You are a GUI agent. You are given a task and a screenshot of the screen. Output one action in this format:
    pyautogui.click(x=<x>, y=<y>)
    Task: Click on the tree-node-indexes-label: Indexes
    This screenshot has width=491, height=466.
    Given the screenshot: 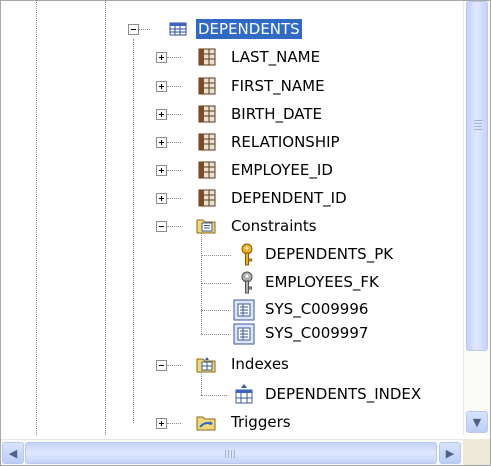 What is the action you would take?
    pyautogui.click(x=260, y=364)
    